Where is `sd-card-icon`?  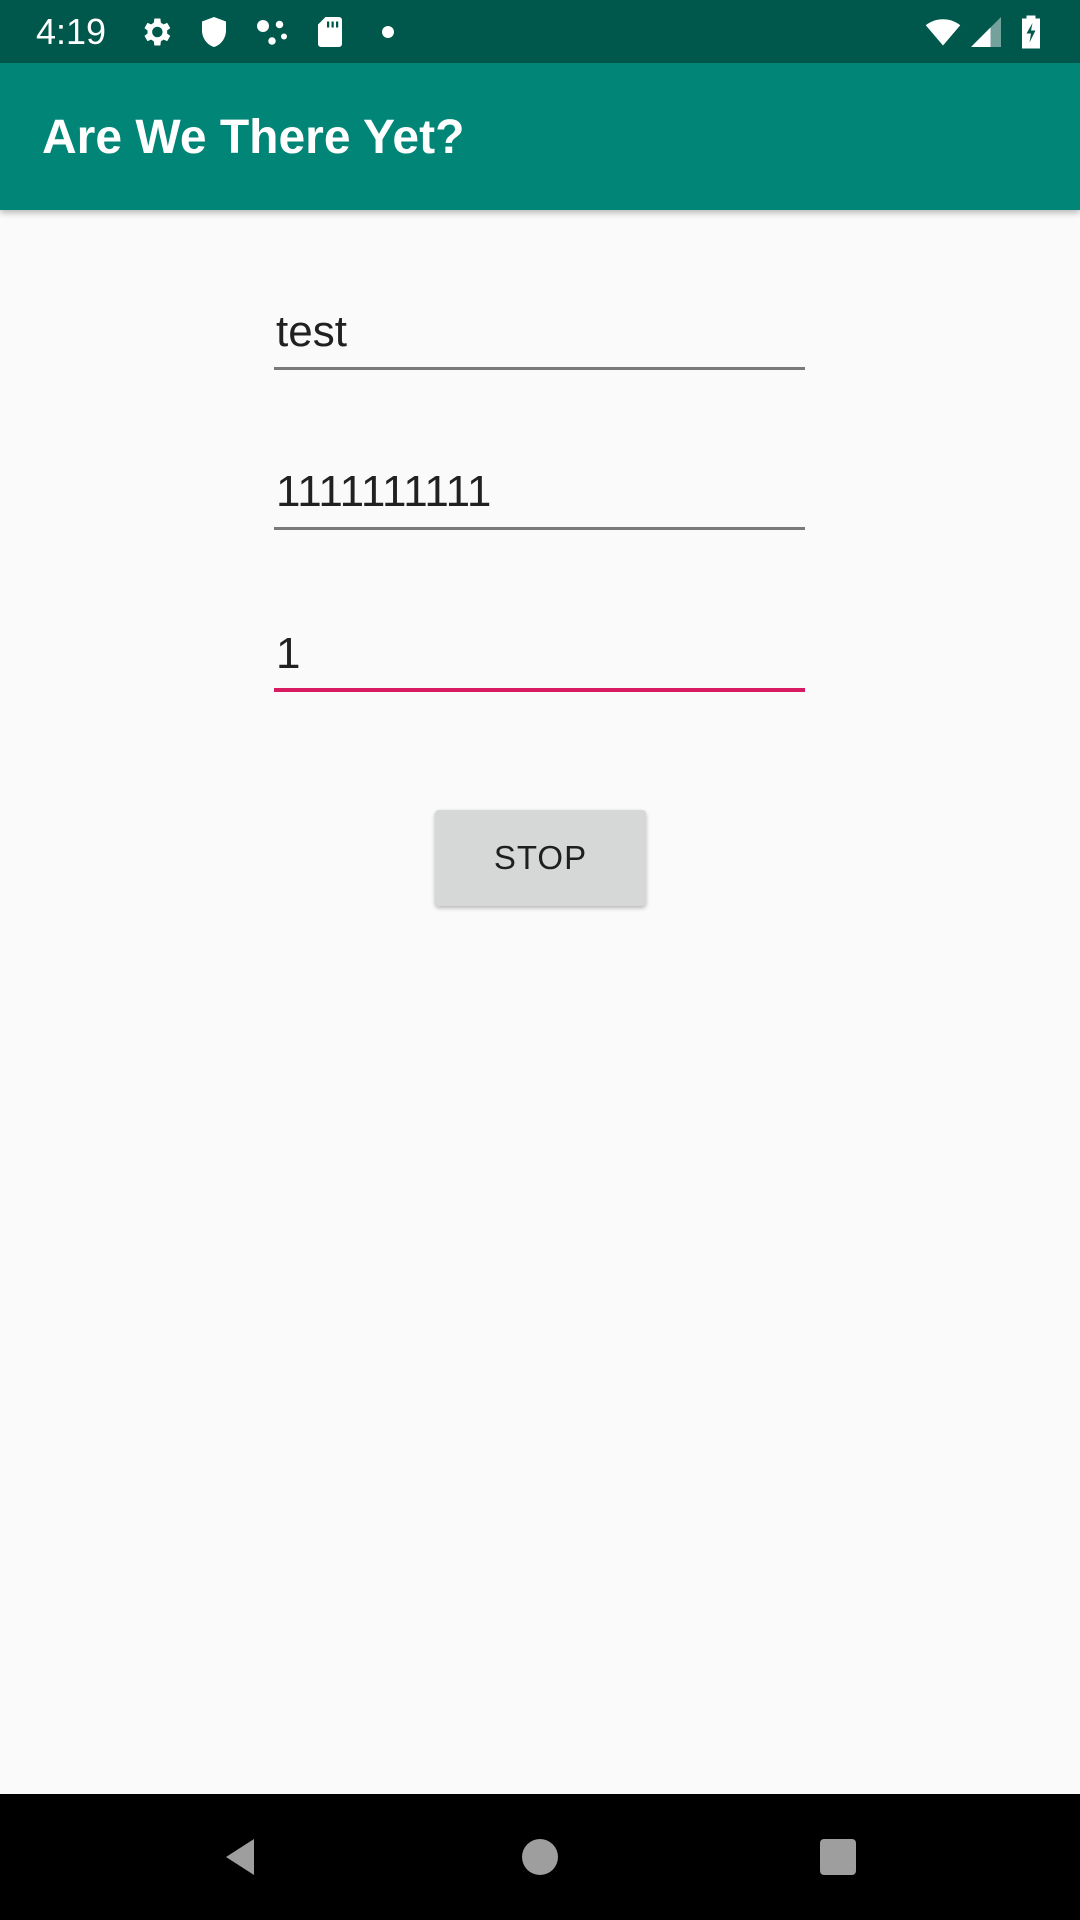 sd-card-icon is located at coordinates (330, 32).